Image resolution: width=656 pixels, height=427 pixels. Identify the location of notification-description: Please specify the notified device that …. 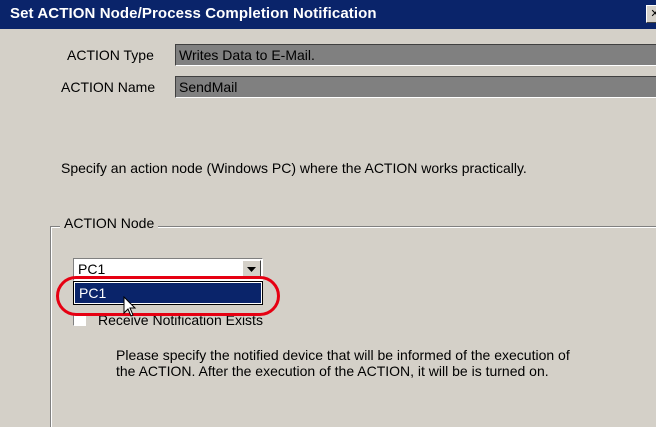
(343, 363).